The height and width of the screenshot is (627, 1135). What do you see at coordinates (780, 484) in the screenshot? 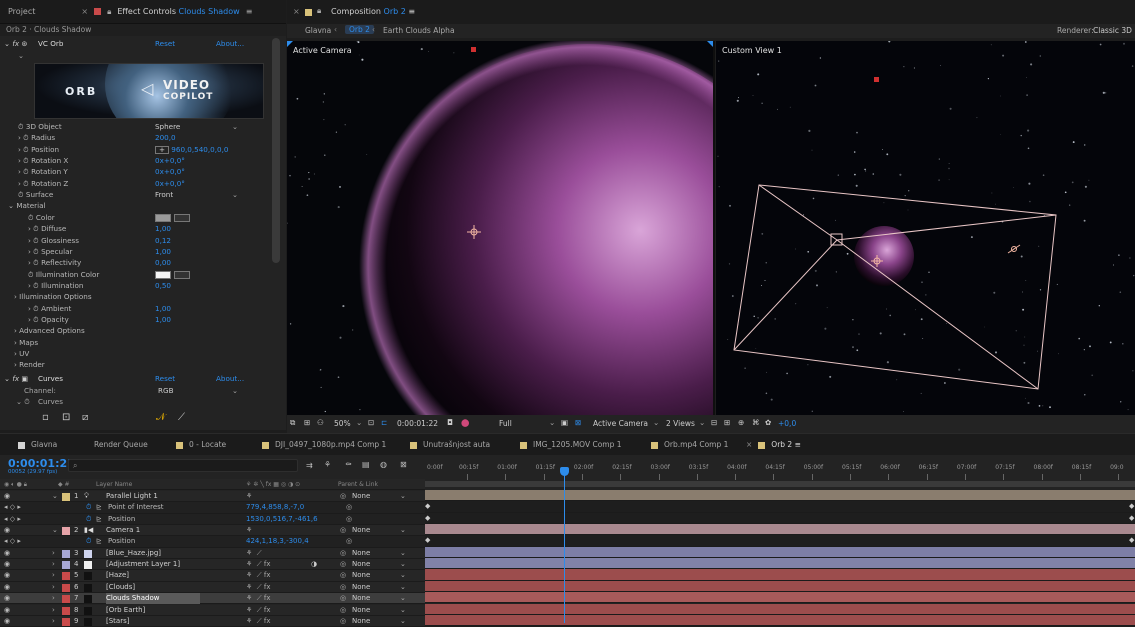
I see `work-area-bar` at bounding box center [780, 484].